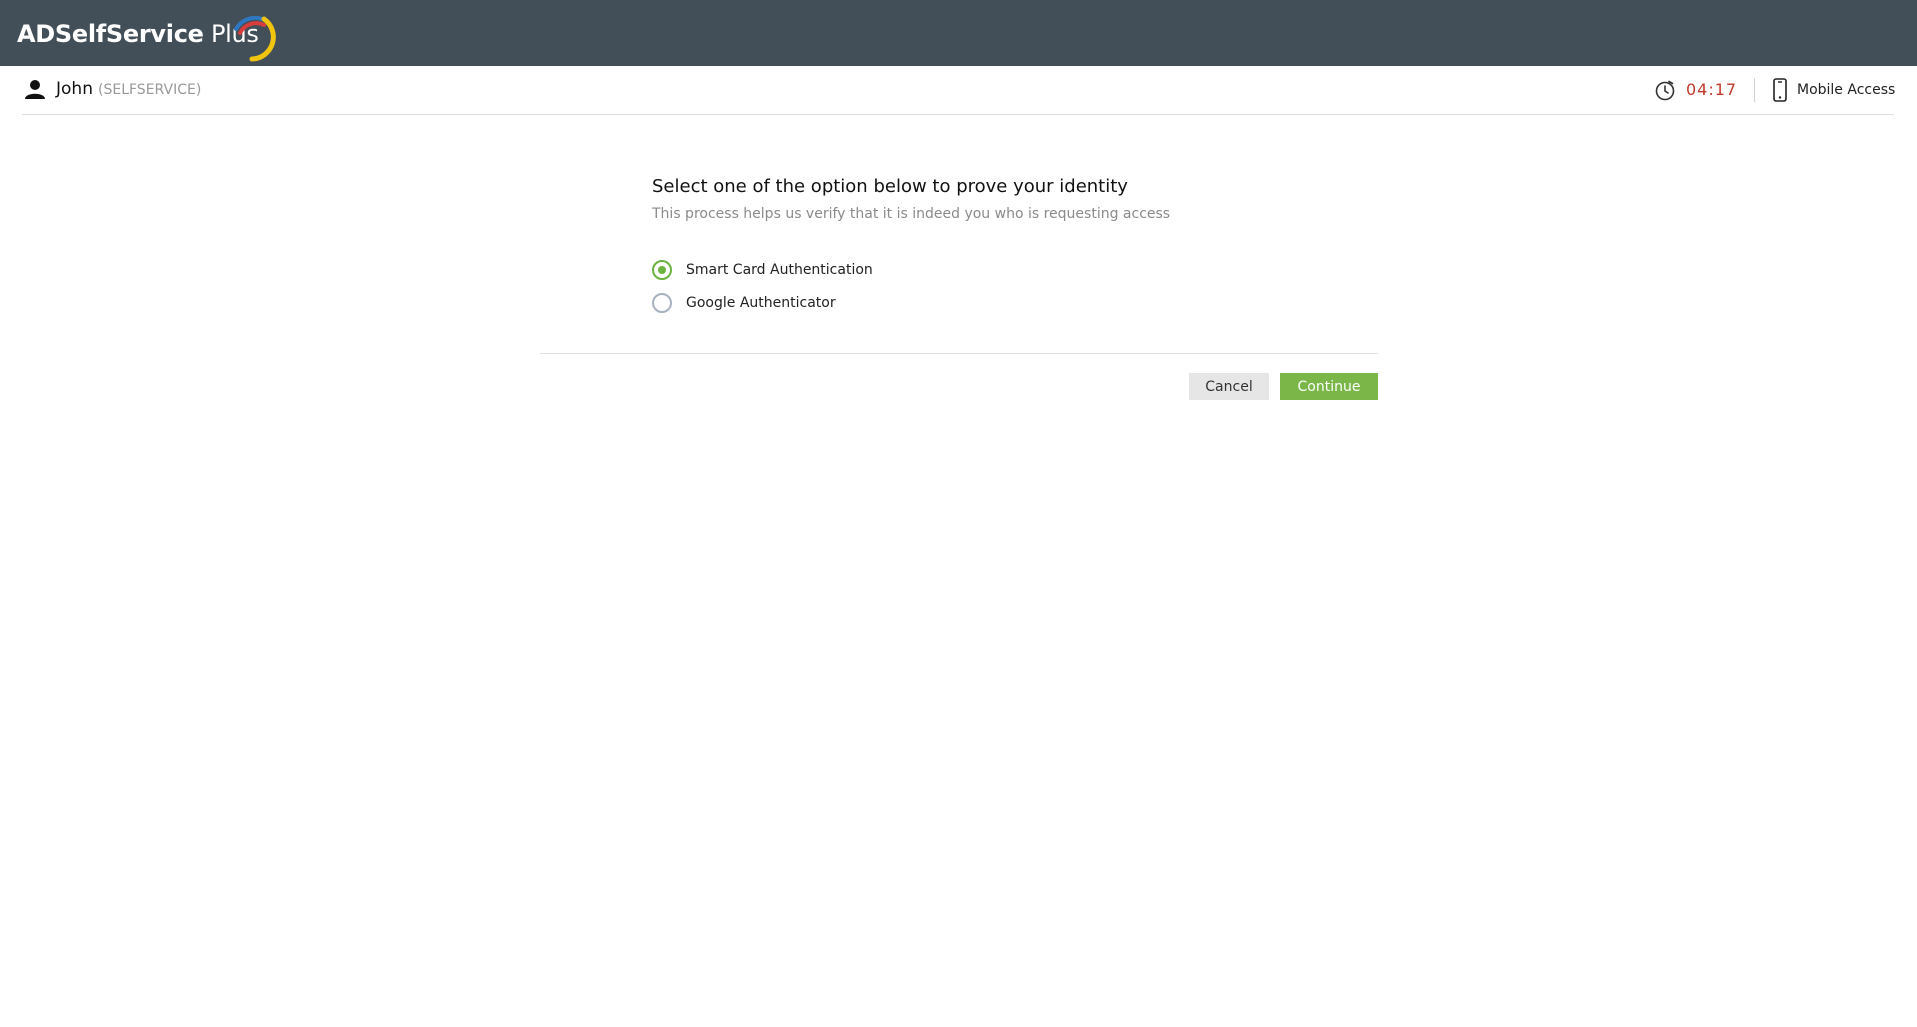 This screenshot has width=1917, height=1027. What do you see at coordinates (1846, 90) in the screenshot?
I see `mobile-access-link: Mobile Access` at bounding box center [1846, 90].